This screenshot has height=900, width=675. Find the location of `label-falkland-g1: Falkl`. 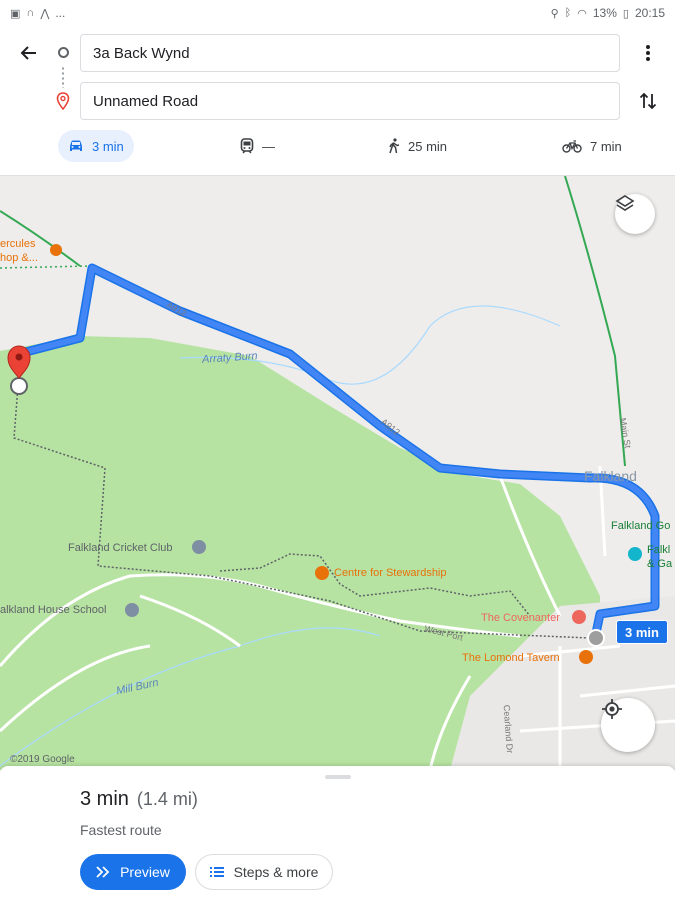

label-falkland-g1: Falkl is located at coordinates (658, 550).